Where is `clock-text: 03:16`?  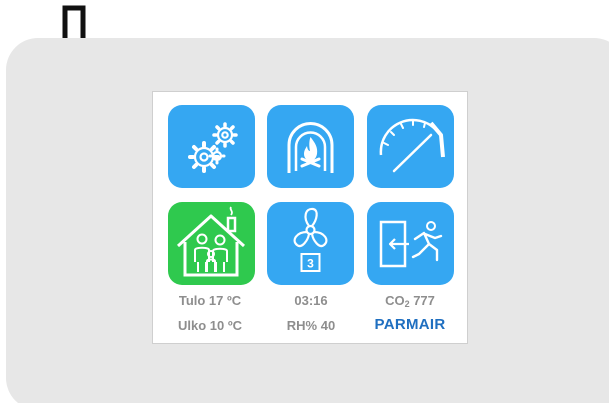
clock-text: 03:16 is located at coordinates (311, 300).